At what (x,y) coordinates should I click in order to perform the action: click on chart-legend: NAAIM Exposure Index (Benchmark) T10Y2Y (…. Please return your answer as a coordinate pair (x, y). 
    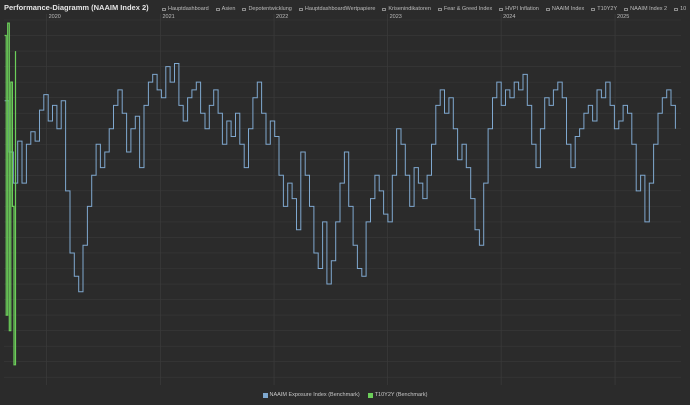
    Looking at the image, I should click on (345, 395).